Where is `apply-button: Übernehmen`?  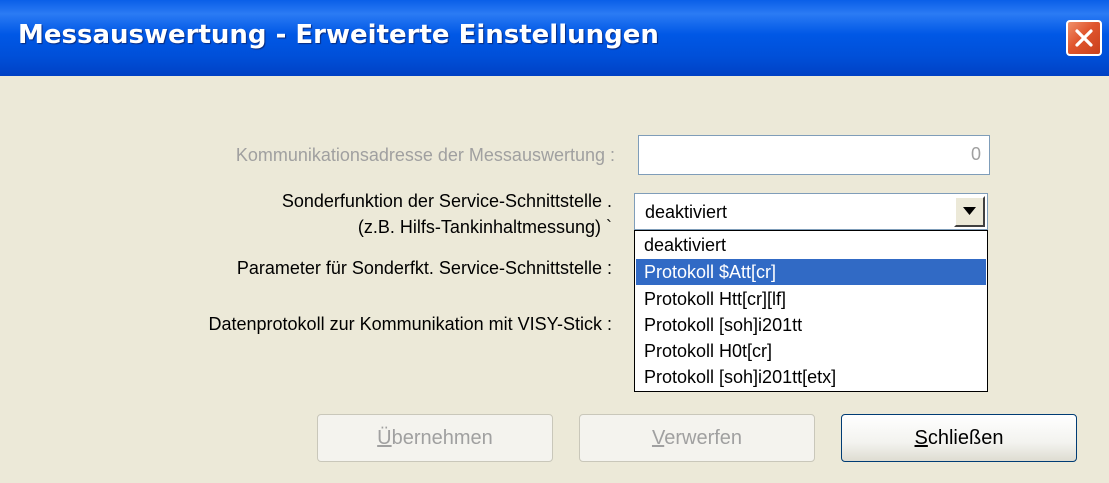
apply-button: Übernehmen is located at coordinates (435, 438).